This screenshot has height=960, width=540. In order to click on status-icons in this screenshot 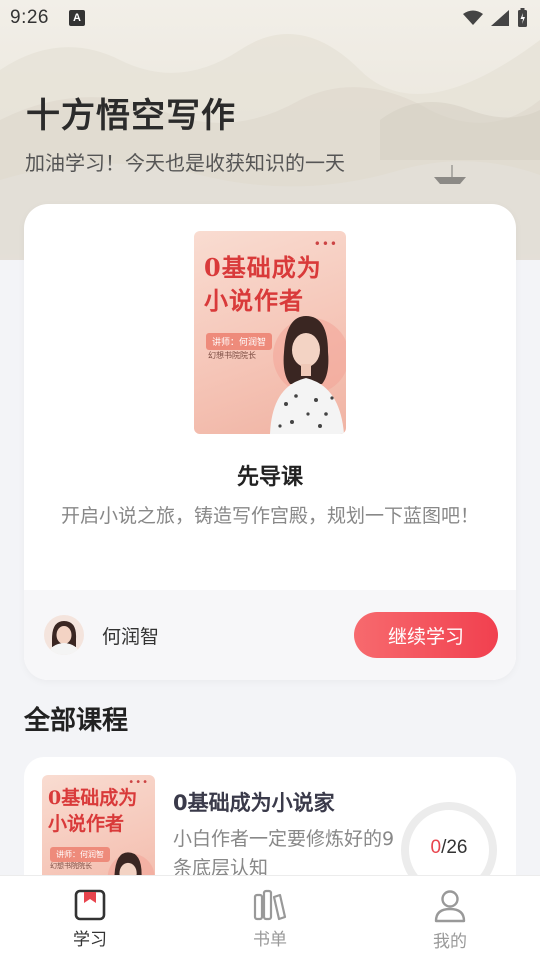, I will do `click(495, 18)`.